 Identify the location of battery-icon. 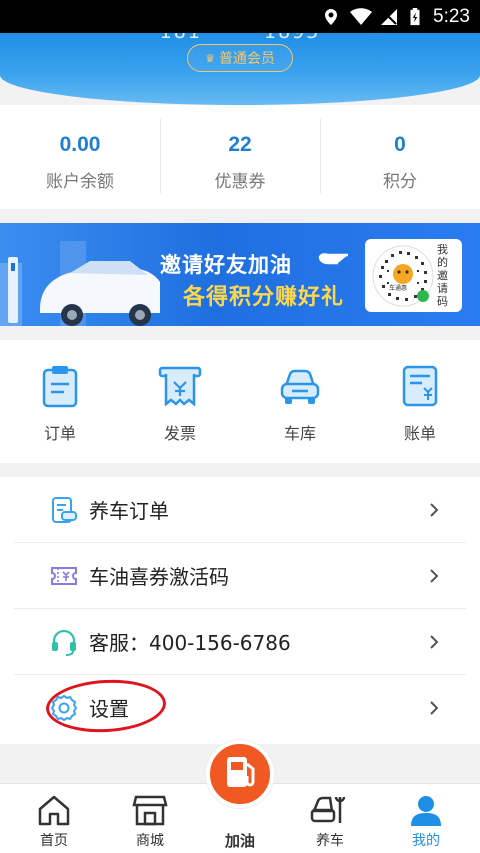
(415, 17).